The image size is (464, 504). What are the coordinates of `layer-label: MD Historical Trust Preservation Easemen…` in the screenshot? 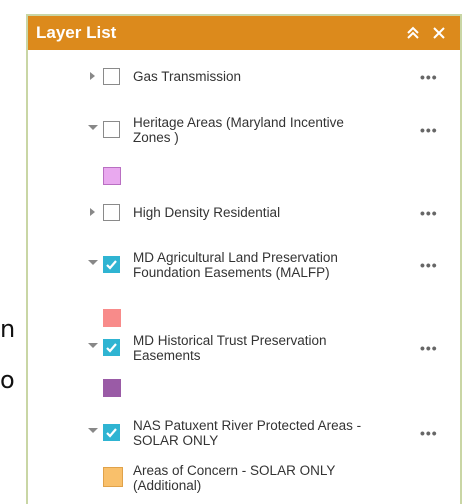 It's located at (230, 348).